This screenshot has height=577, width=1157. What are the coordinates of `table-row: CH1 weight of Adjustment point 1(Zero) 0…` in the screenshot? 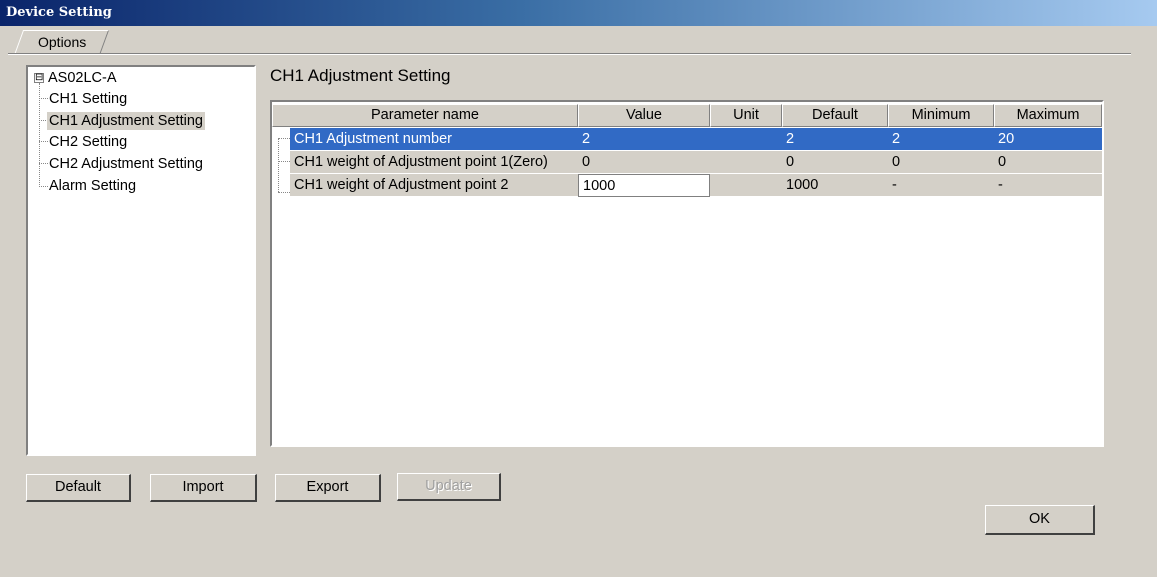 It's located at (696, 162).